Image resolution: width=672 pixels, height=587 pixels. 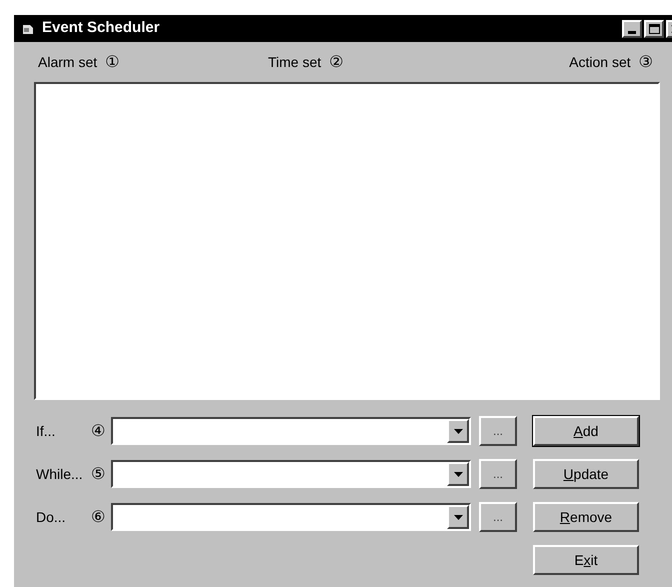 I want to click on column-header: Alarm set, so click(x=68, y=62).